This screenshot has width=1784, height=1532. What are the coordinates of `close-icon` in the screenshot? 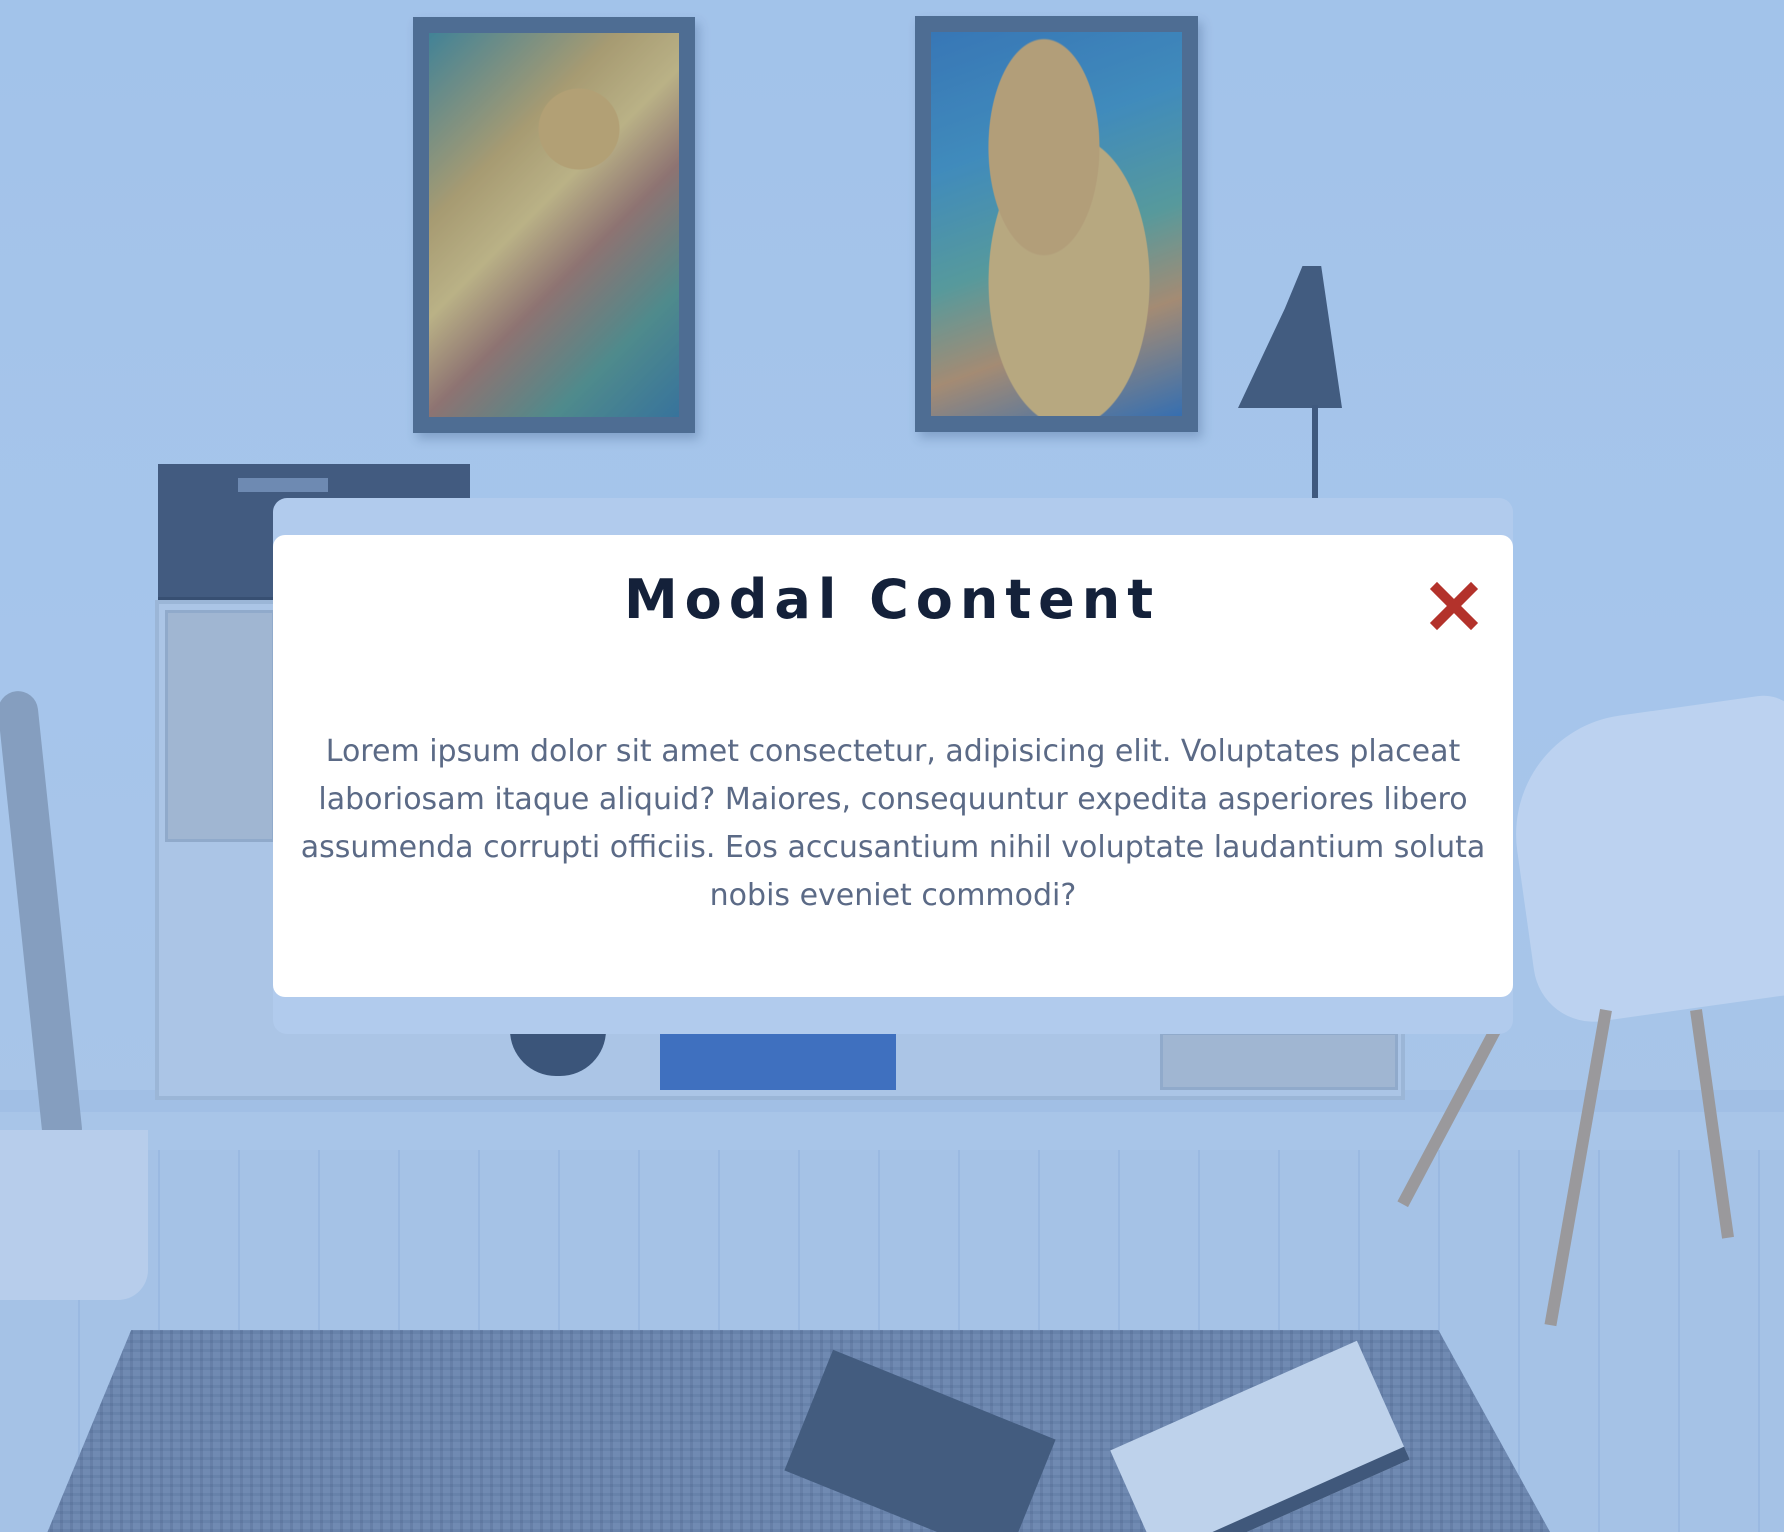 It's located at (1454, 606).